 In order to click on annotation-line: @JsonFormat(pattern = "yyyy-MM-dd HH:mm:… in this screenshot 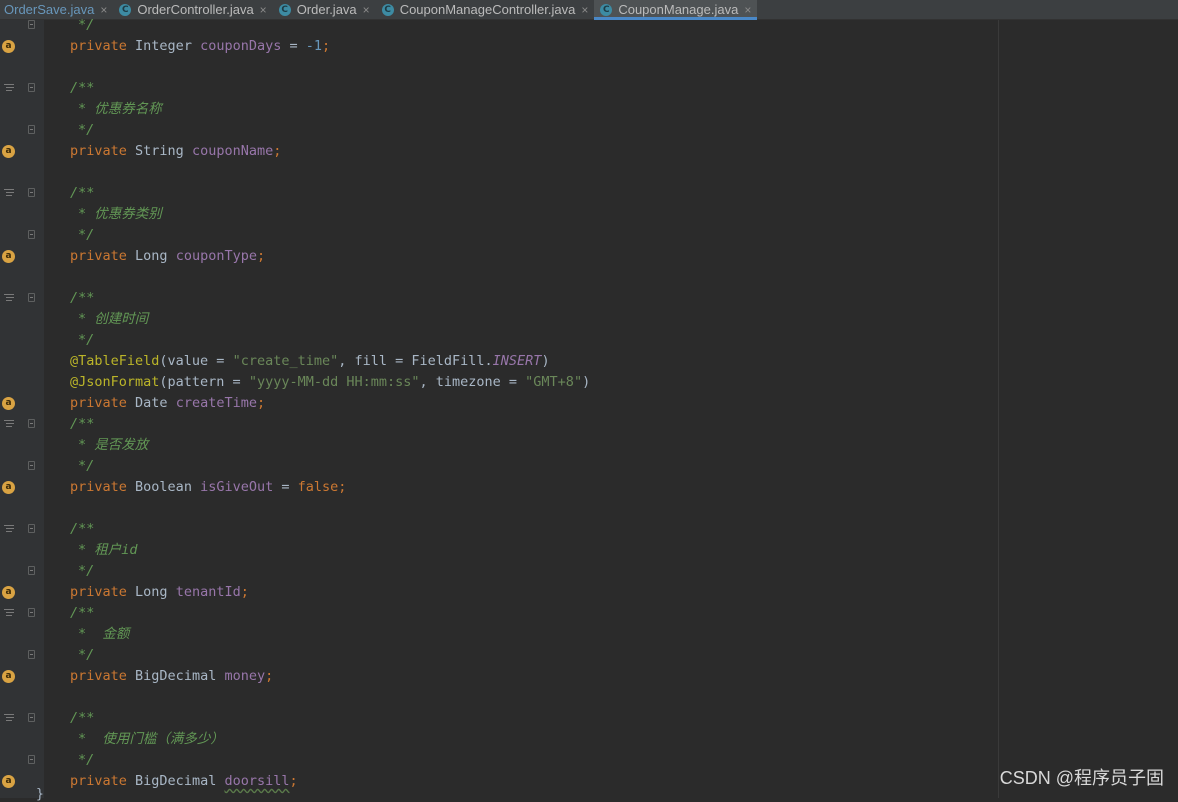, I will do `click(330, 382)`.